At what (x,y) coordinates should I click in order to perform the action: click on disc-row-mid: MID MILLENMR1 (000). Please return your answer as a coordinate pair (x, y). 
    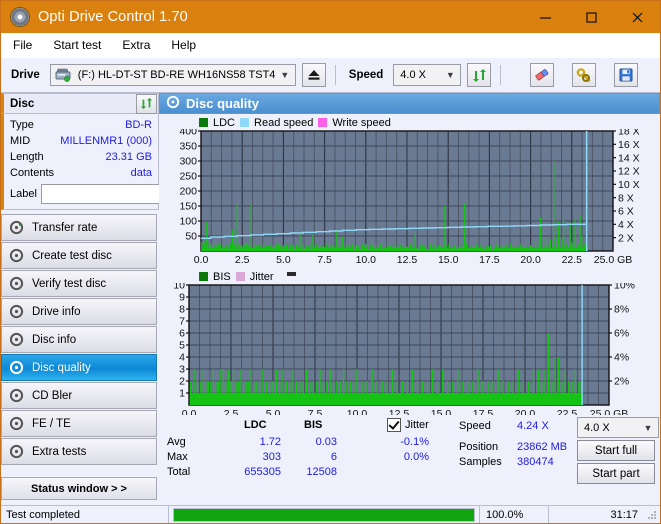
    Looking at the image, I should click on (81, 141).